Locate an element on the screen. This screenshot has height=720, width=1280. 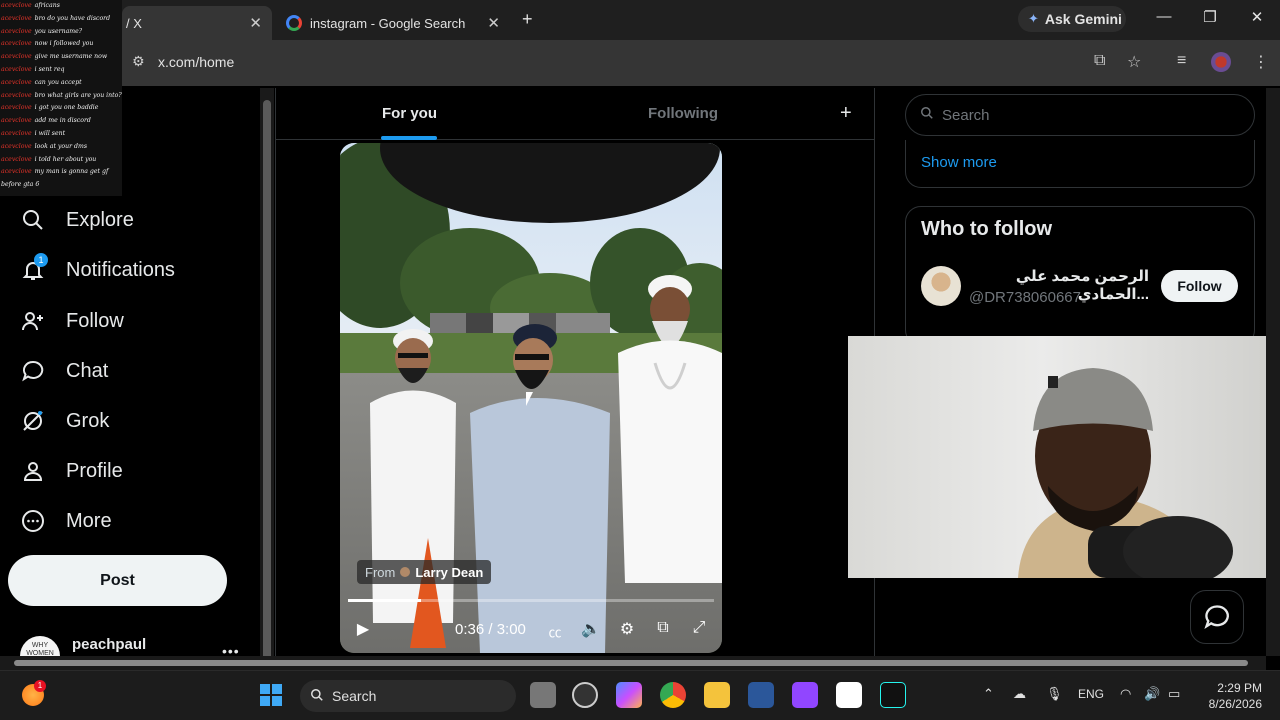
grok-icon is located at coordinates (33, 421).